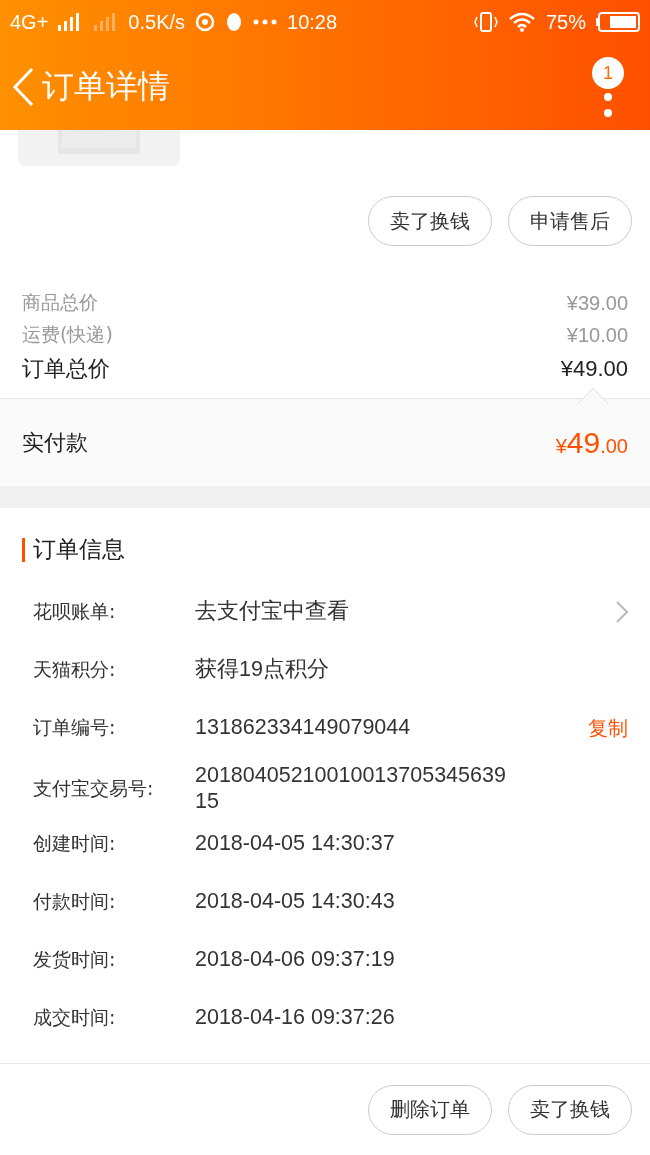 Image resolution: width=650 pixels, height=1155 pixels. I want to click on chevron-icon, so click(622, 612).